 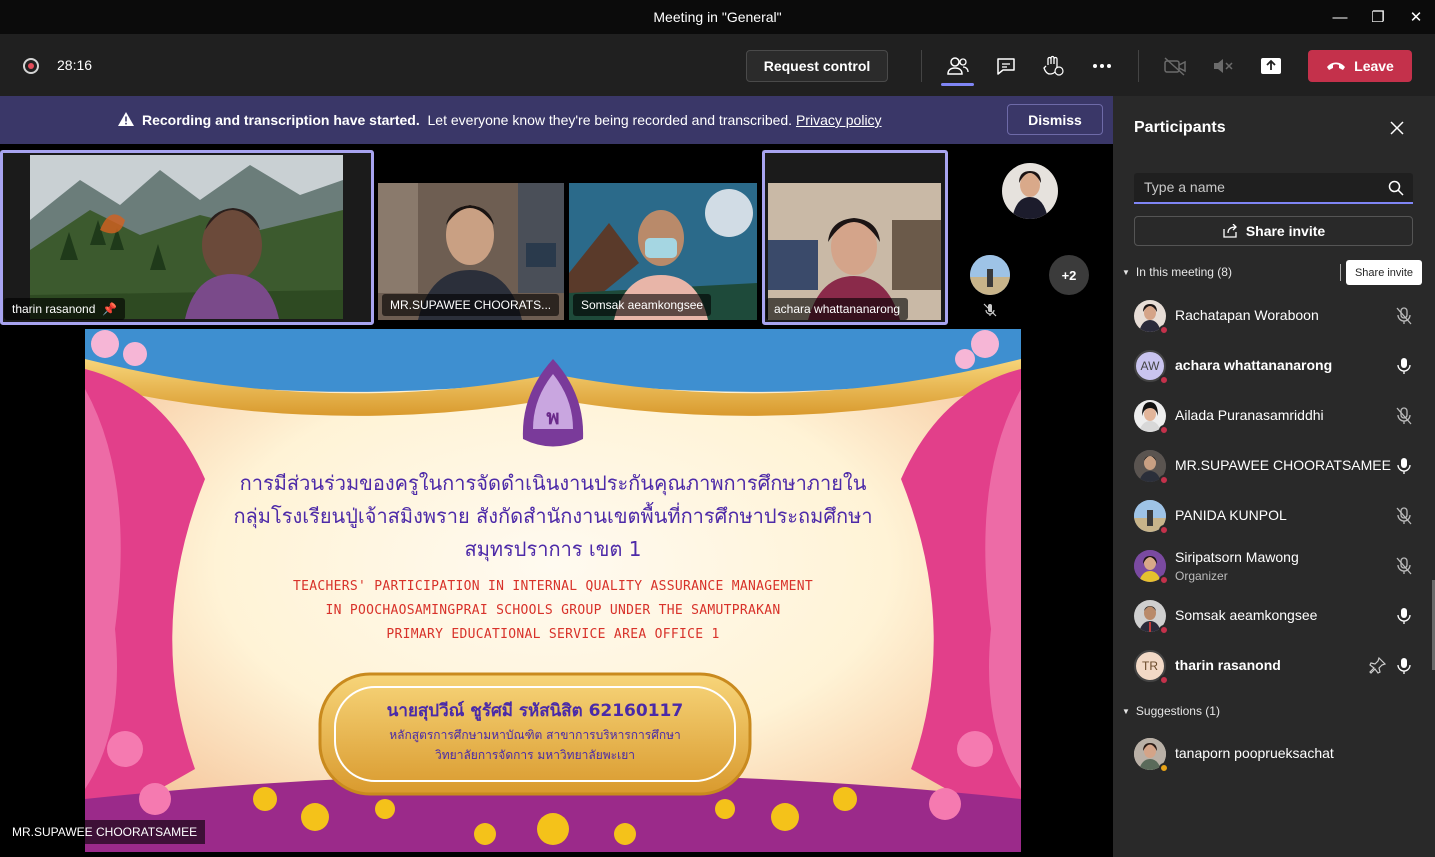 I want to click on participant-search, so click(x=1273, y=188).